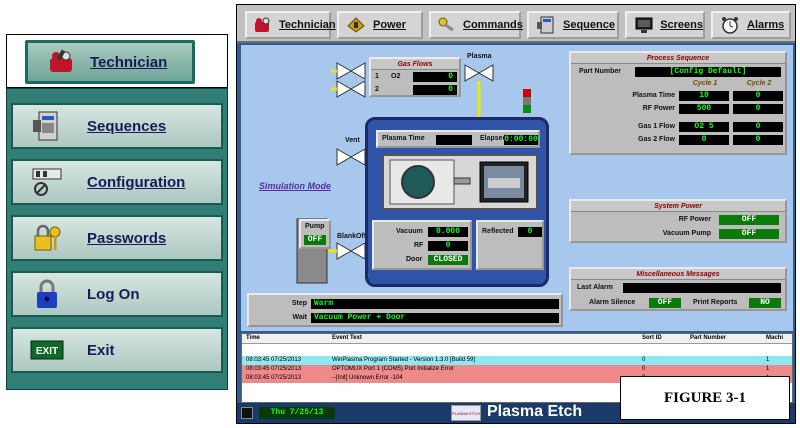 Image resolution: width=800 pixels, height=428 pixels. What do you see at coordinates (367, 378) in the screenshot?
I see `log-text: --[Init] Unknown Error -104` at bounding box center [367, 378].